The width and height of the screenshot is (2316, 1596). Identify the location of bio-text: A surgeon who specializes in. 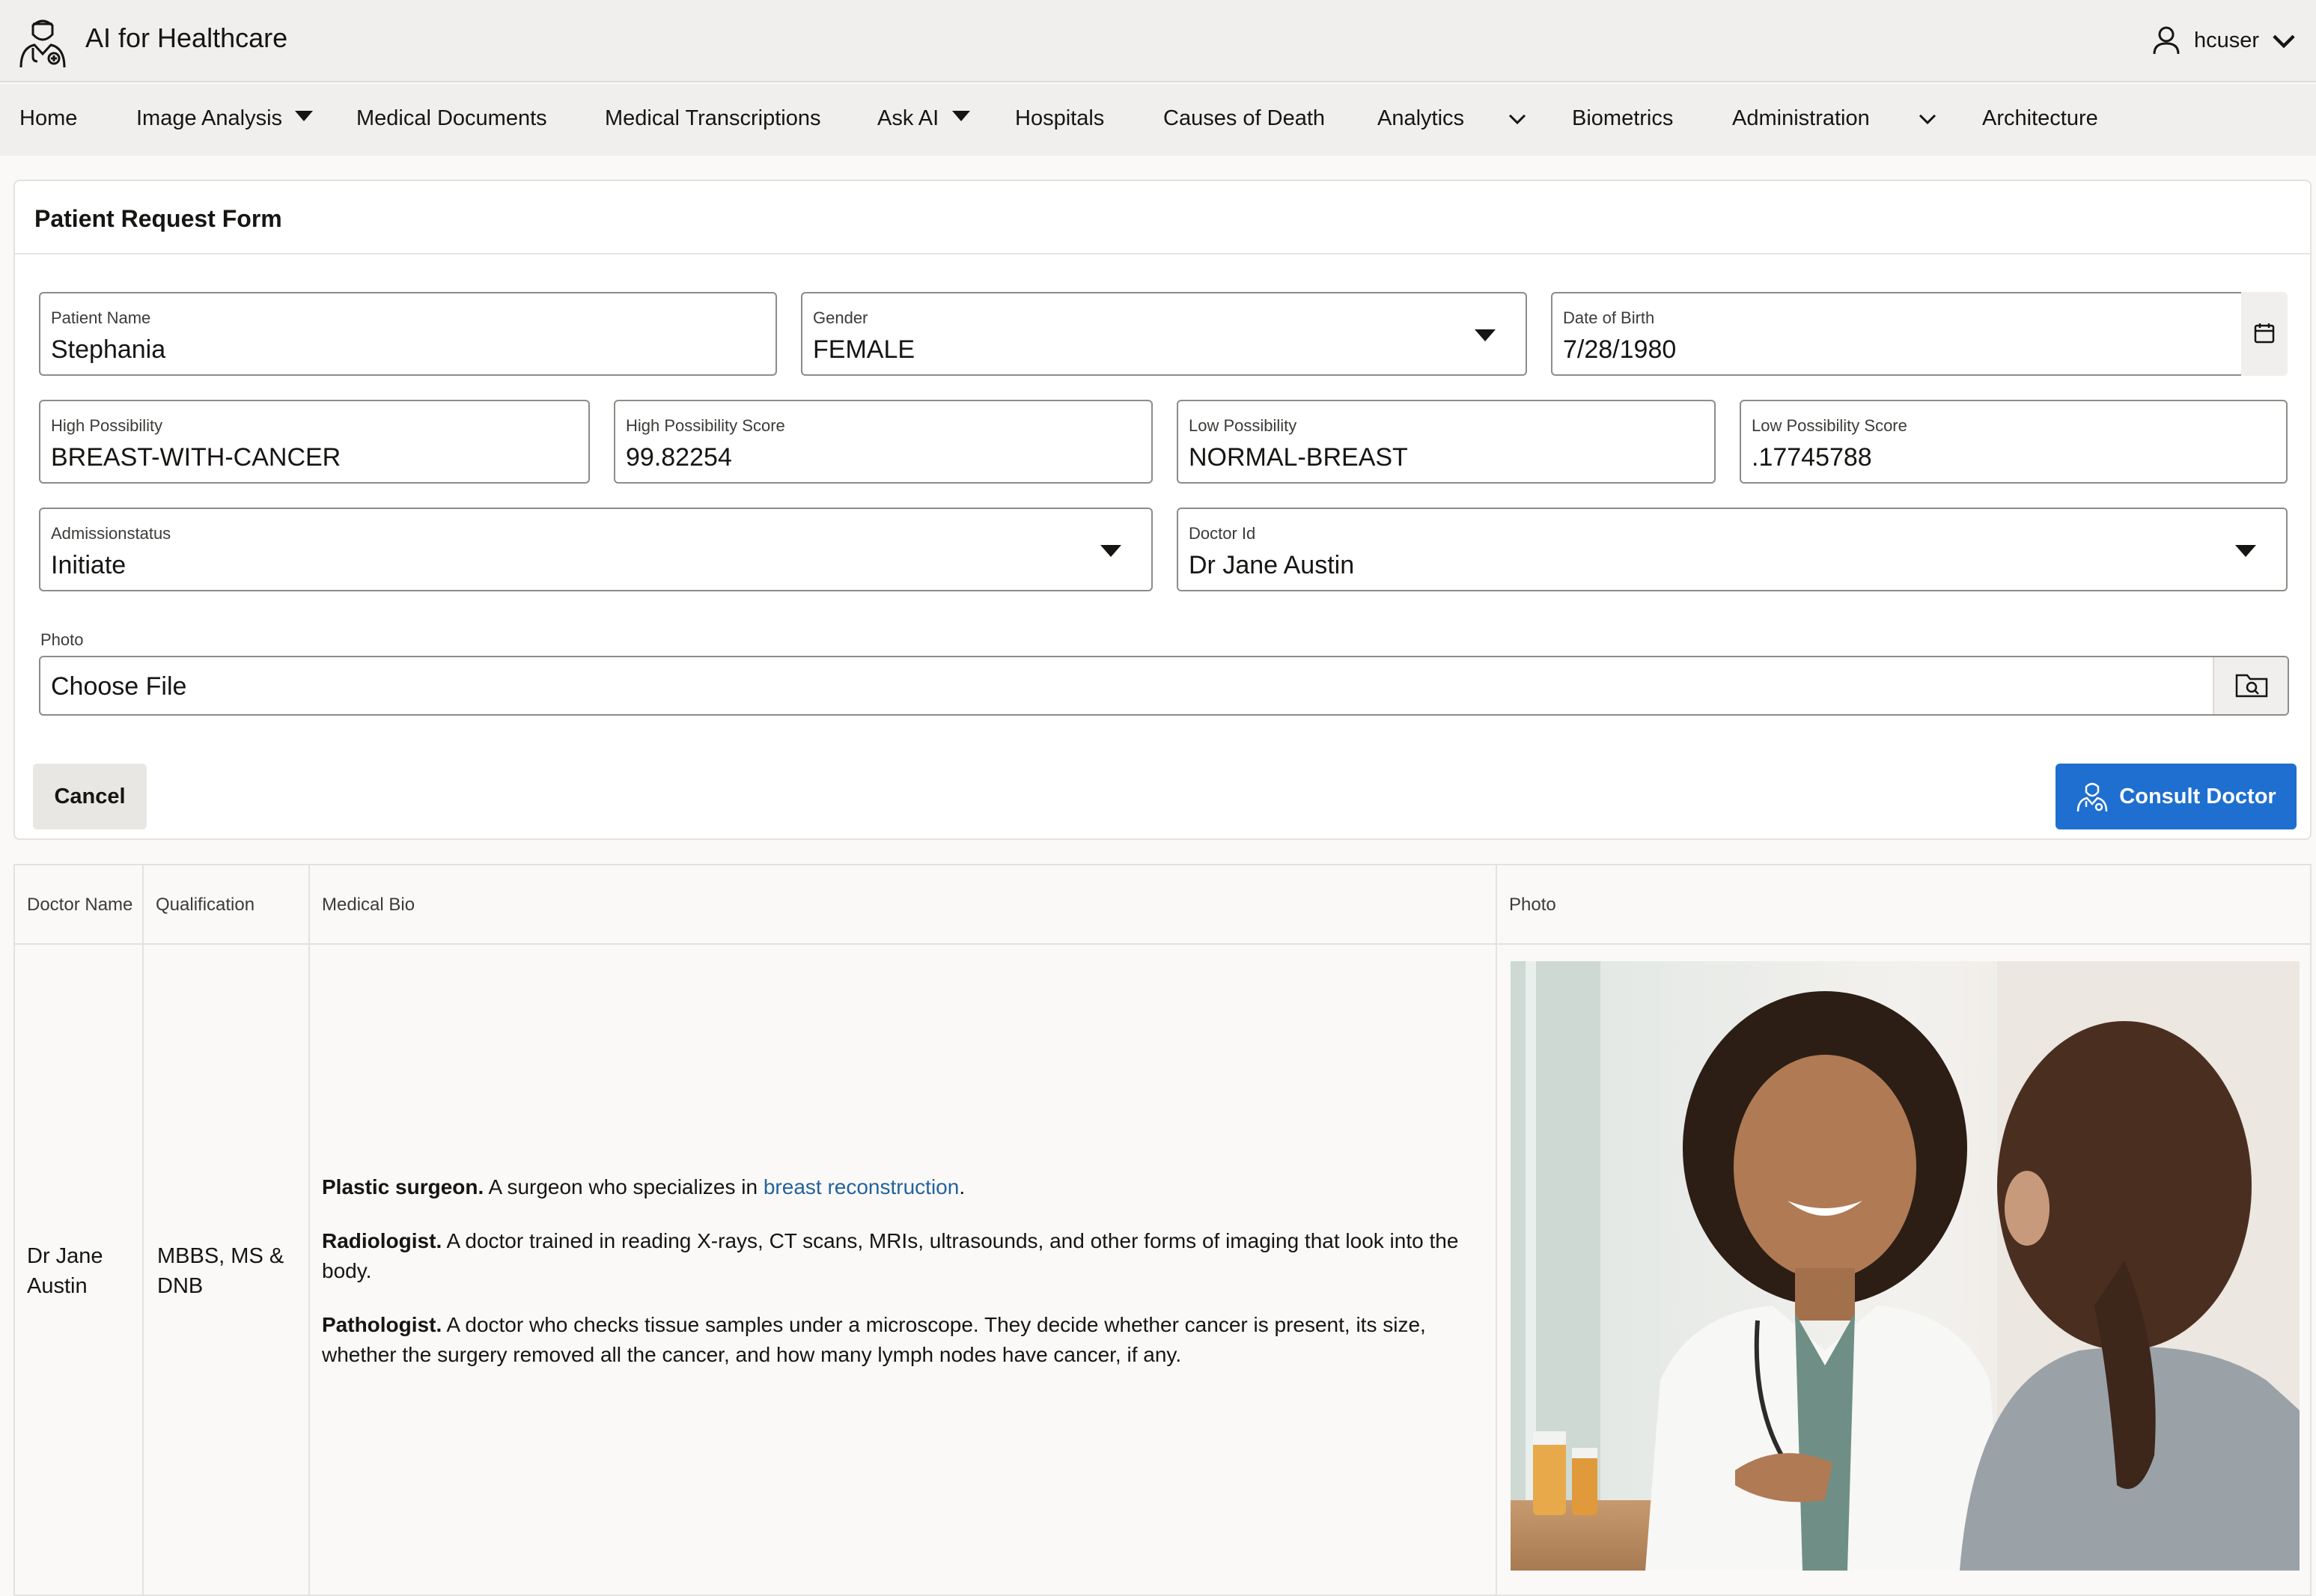
(624, 1187).